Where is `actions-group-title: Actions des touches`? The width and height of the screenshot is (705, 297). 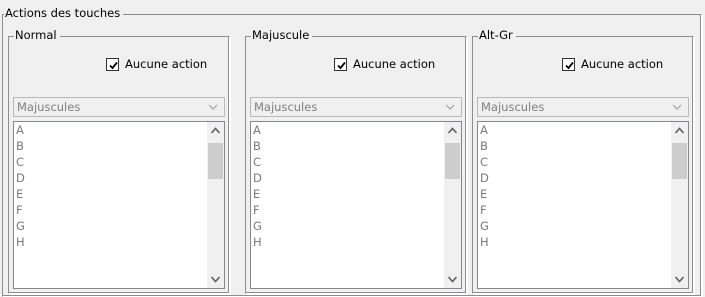 actions-group-title: Actions des touches is located at coordinates (64, 13).